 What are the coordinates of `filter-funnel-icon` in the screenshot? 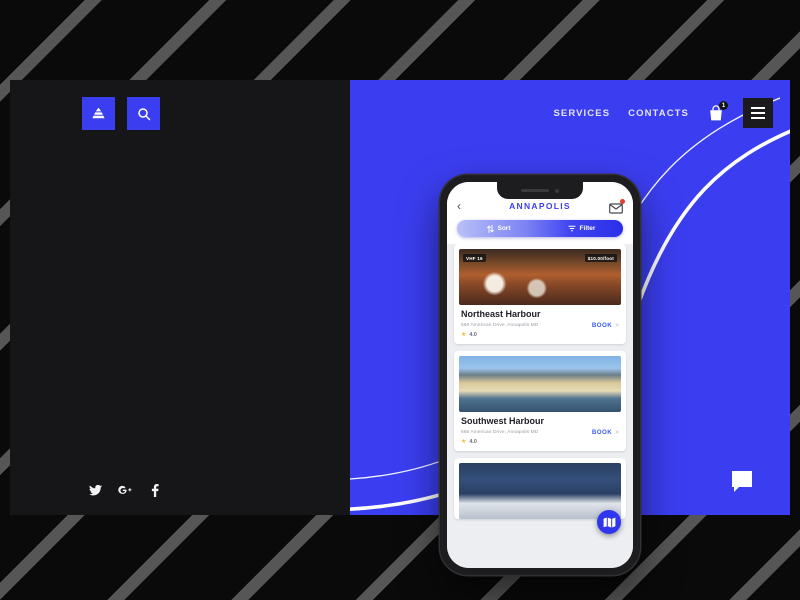 It's located at (572, 228).